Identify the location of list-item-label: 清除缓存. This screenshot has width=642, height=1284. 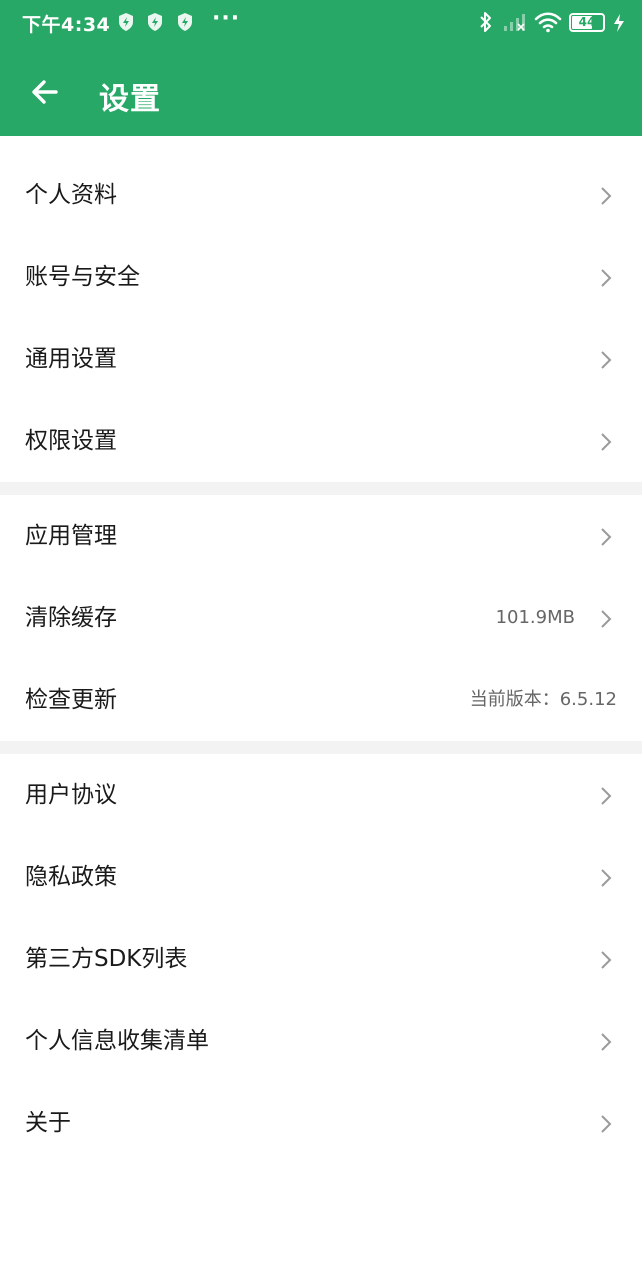
(71, 618).